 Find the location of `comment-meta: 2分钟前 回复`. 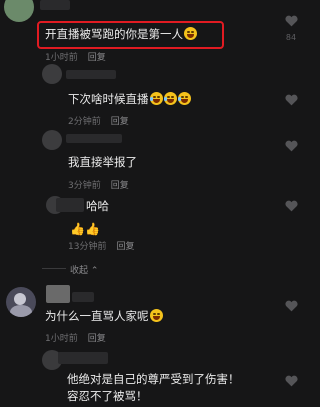

comment-meta: 2分钟前 回复 is located at coordinates (98, 120).